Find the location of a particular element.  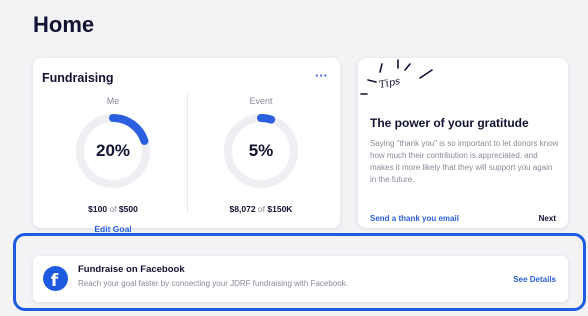

me-goal: $500 is located at coordinates (128, 209).